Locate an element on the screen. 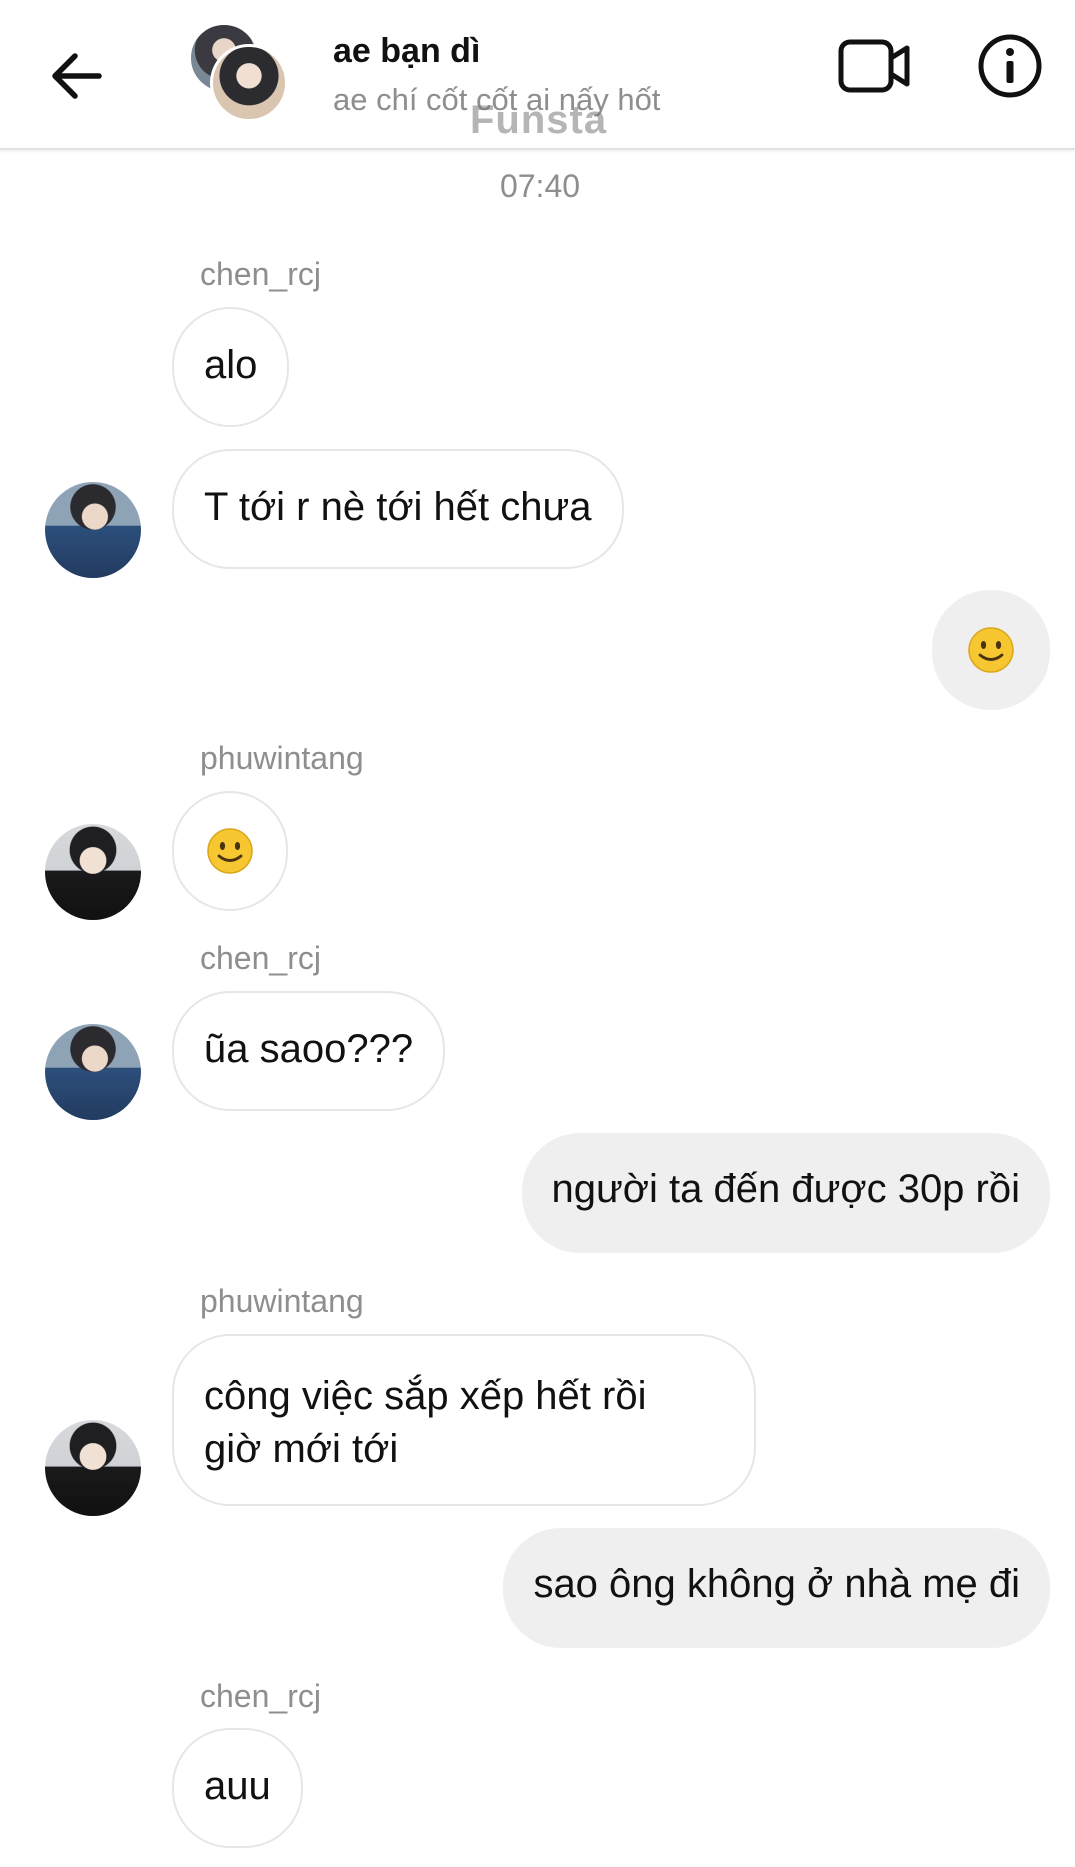 The height and width of the screenshot is (1867, 1075). incoming-message-bubble: auu is located at coordinates (237, 1788).